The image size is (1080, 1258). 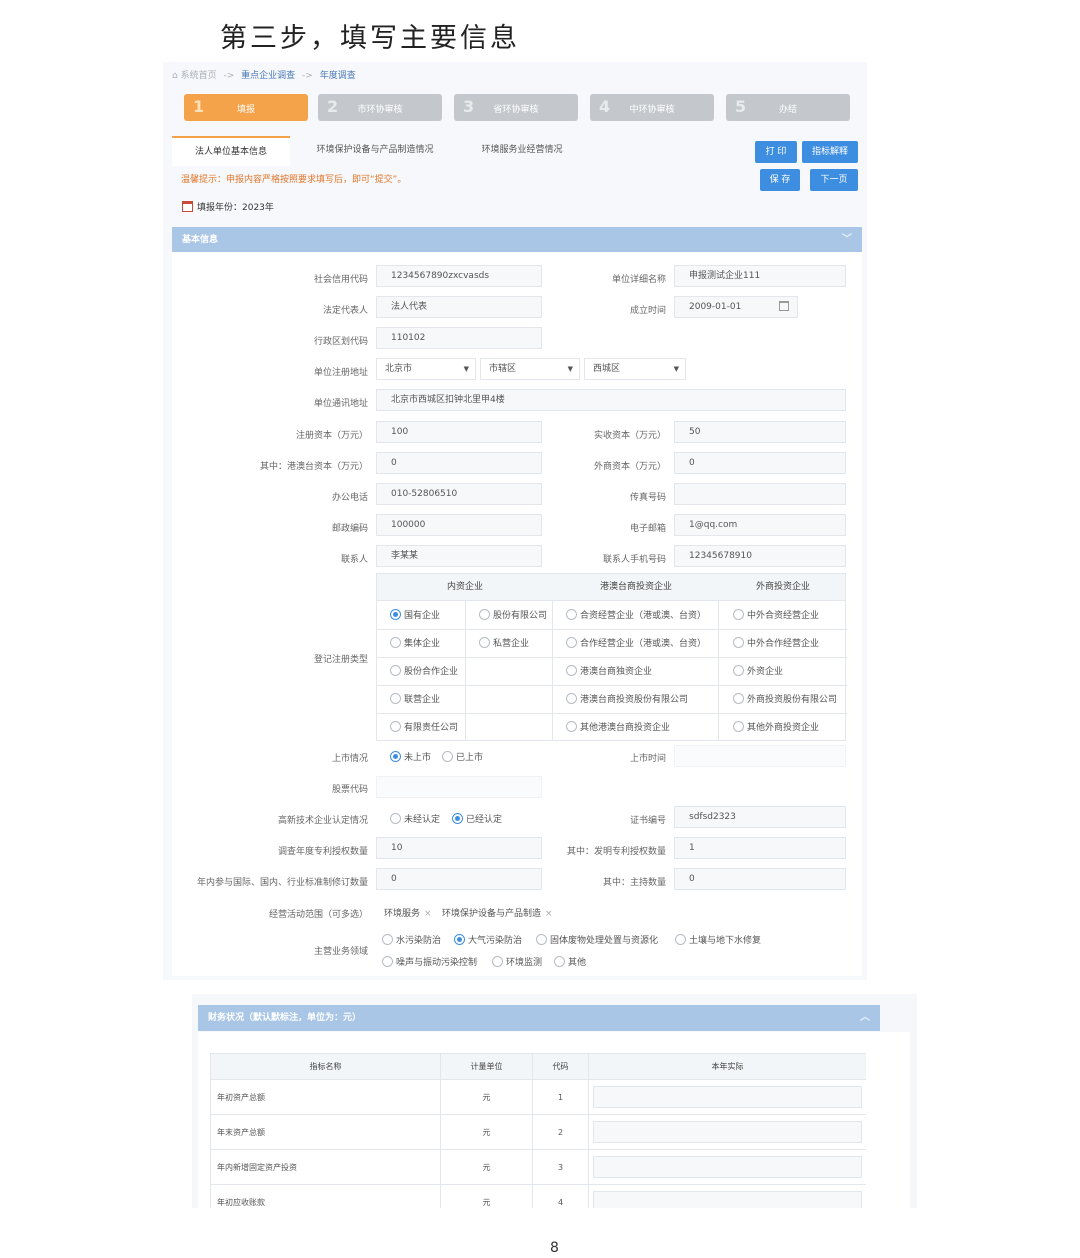 I want to click on tab-service: 环境服务业经营情况, so click(x=522, y=151).